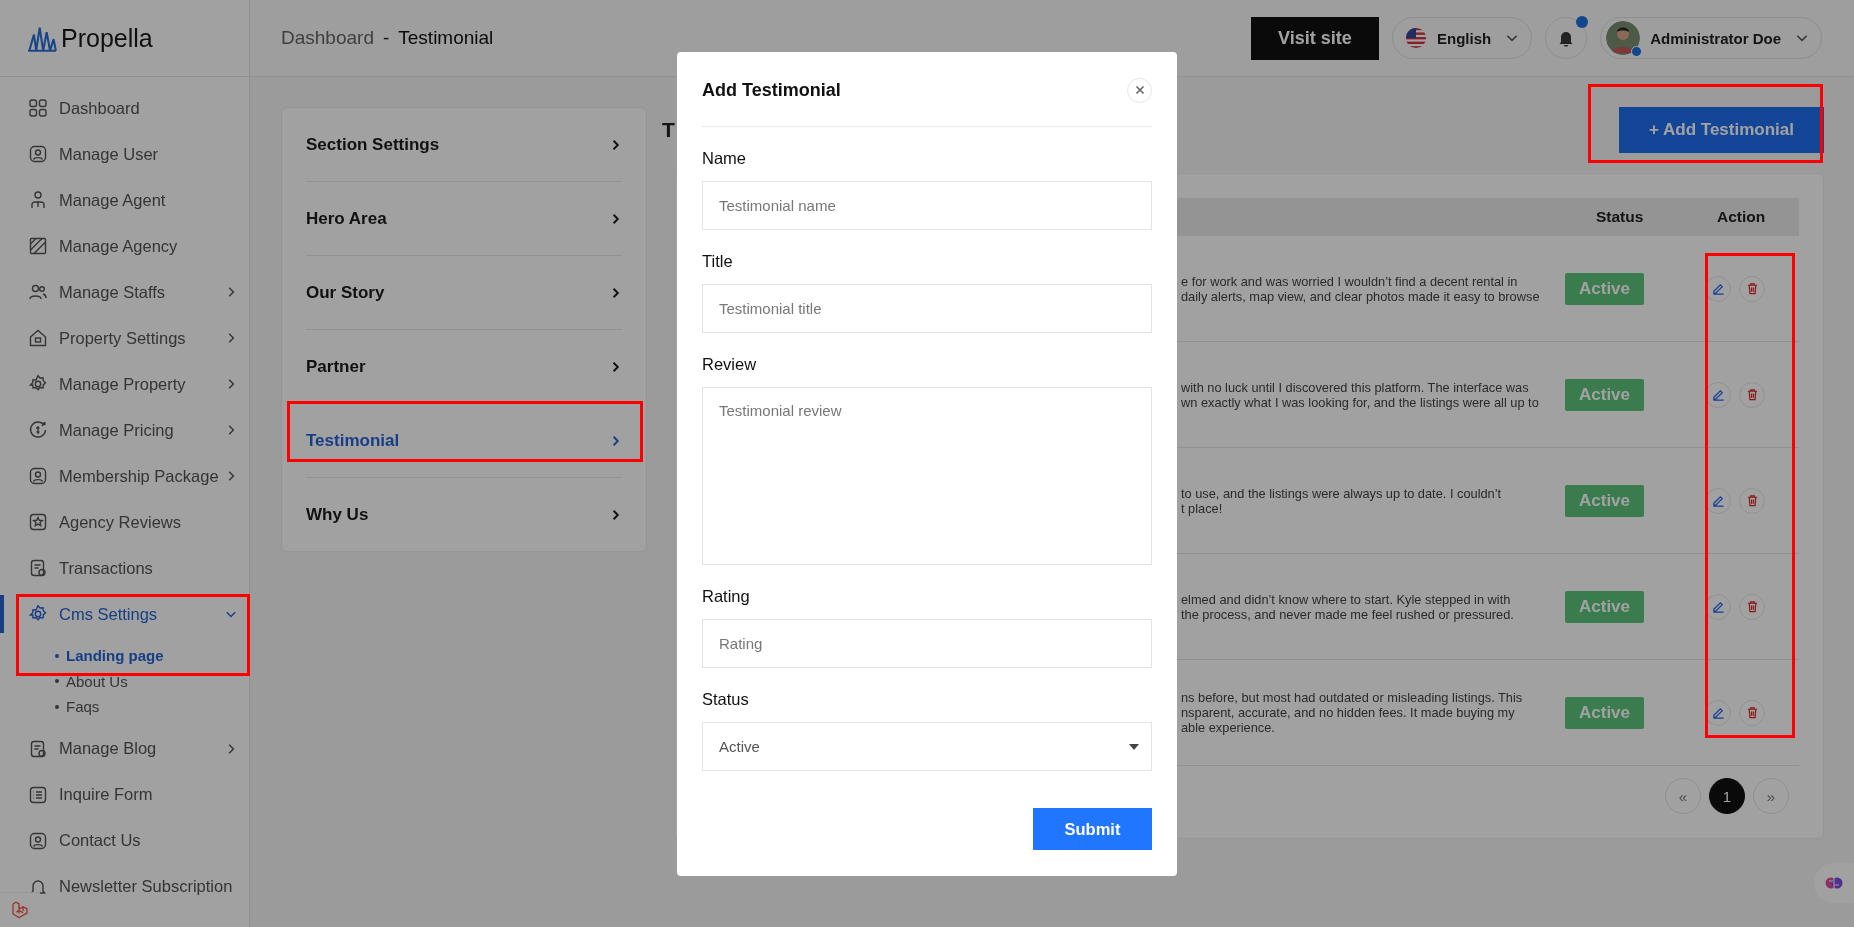 This screenshot has height=927, width=1854. Describe the element at coordinates (124, 476) in the screenshot. I see `sidebar-item: Membership Package` at that location.